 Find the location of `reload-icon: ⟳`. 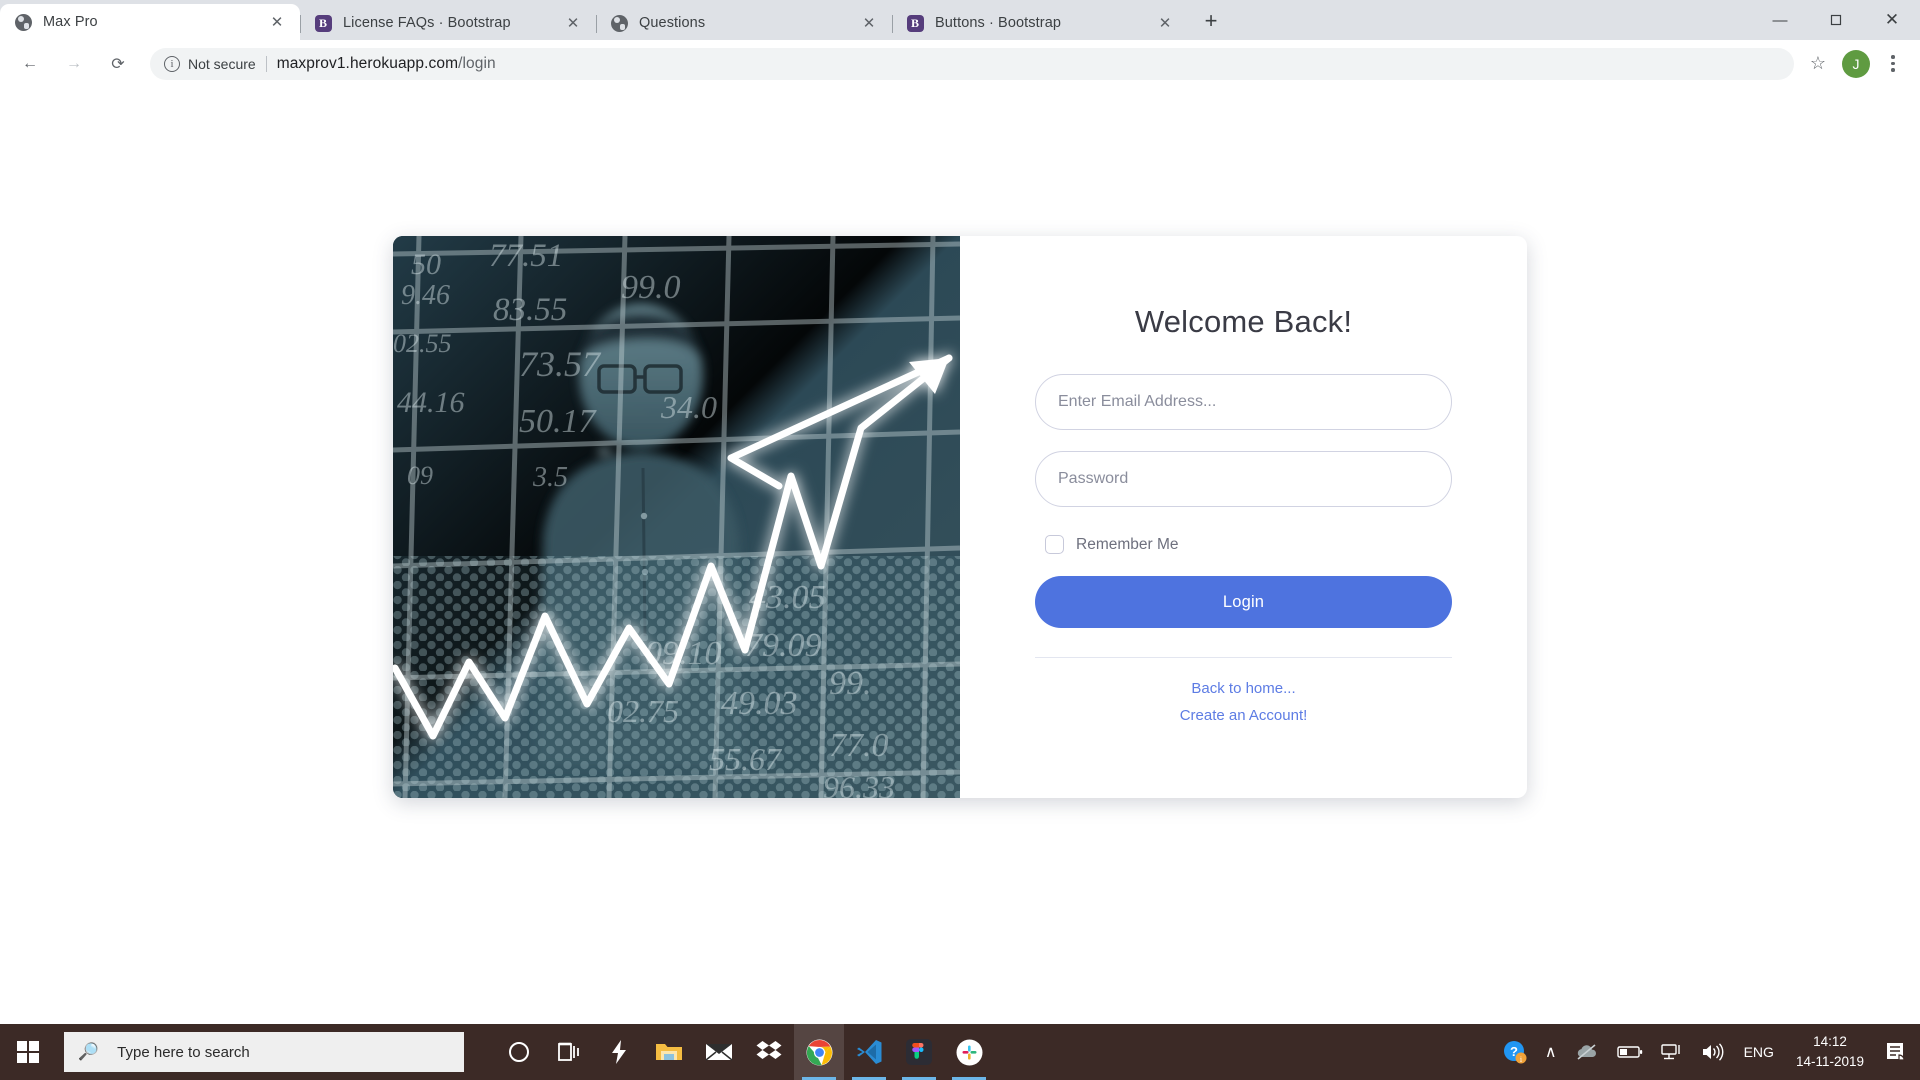

reload-icon: ⟳ is located at coordinates (118, 64).